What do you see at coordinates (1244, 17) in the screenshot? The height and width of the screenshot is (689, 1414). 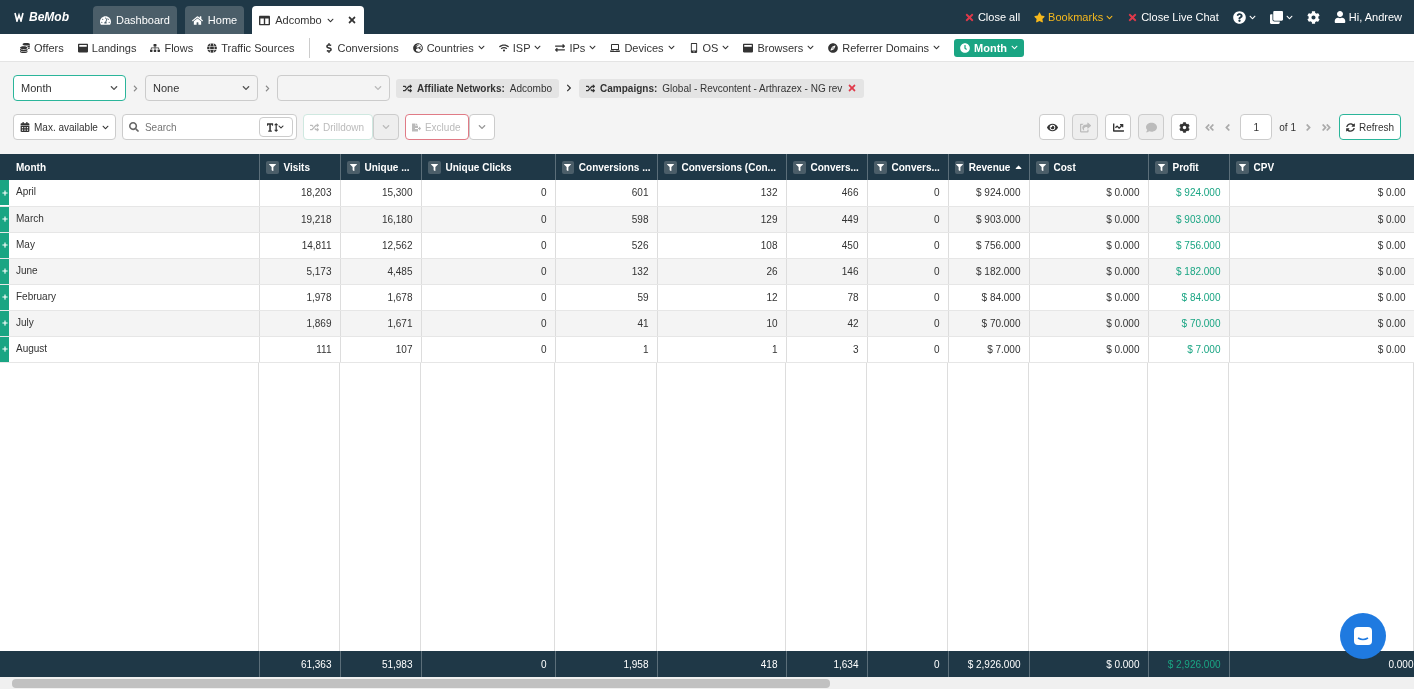 I see `help-menu` at bounding box center [1244, 17].